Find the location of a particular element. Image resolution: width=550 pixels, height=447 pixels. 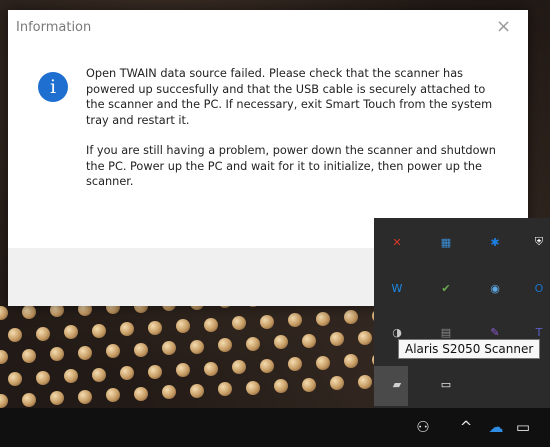

show-hidden-icons-chevron-icon: ^ is located at coordinates (466, 427).